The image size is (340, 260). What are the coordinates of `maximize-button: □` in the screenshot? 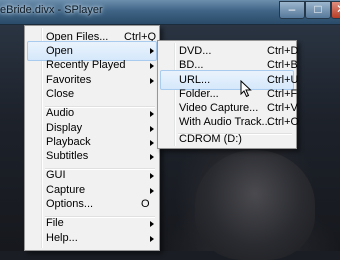 It's located at (318, 10).